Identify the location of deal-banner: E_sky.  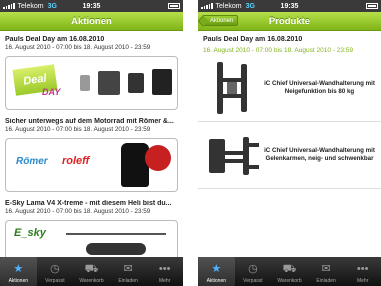
(91, 238).